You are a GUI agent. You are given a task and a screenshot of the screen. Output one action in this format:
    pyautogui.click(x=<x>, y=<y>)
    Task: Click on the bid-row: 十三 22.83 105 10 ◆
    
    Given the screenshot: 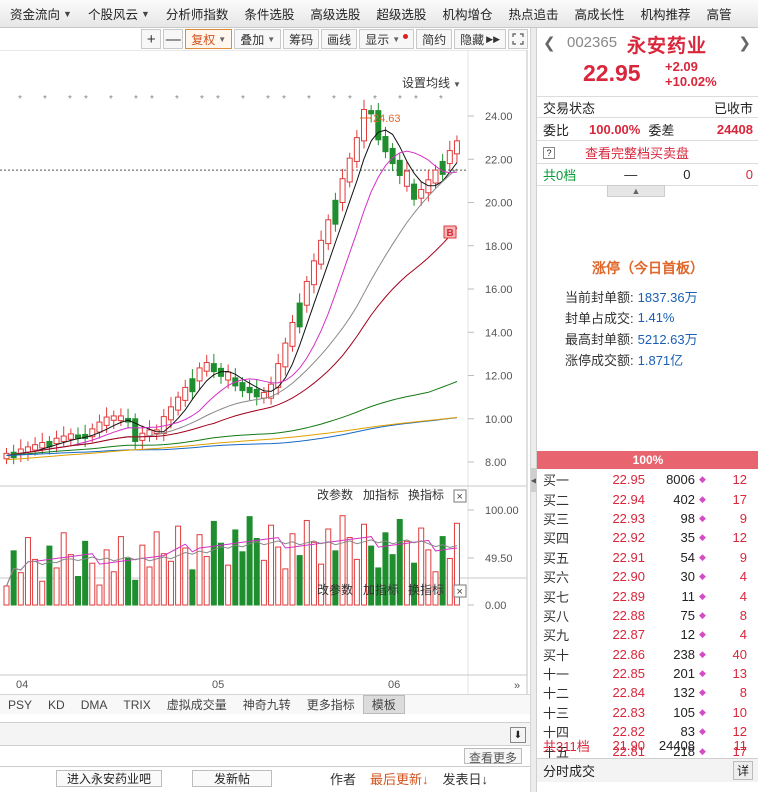 What is the action you would take?
    pyautogui.click(x=647, y=712)
    